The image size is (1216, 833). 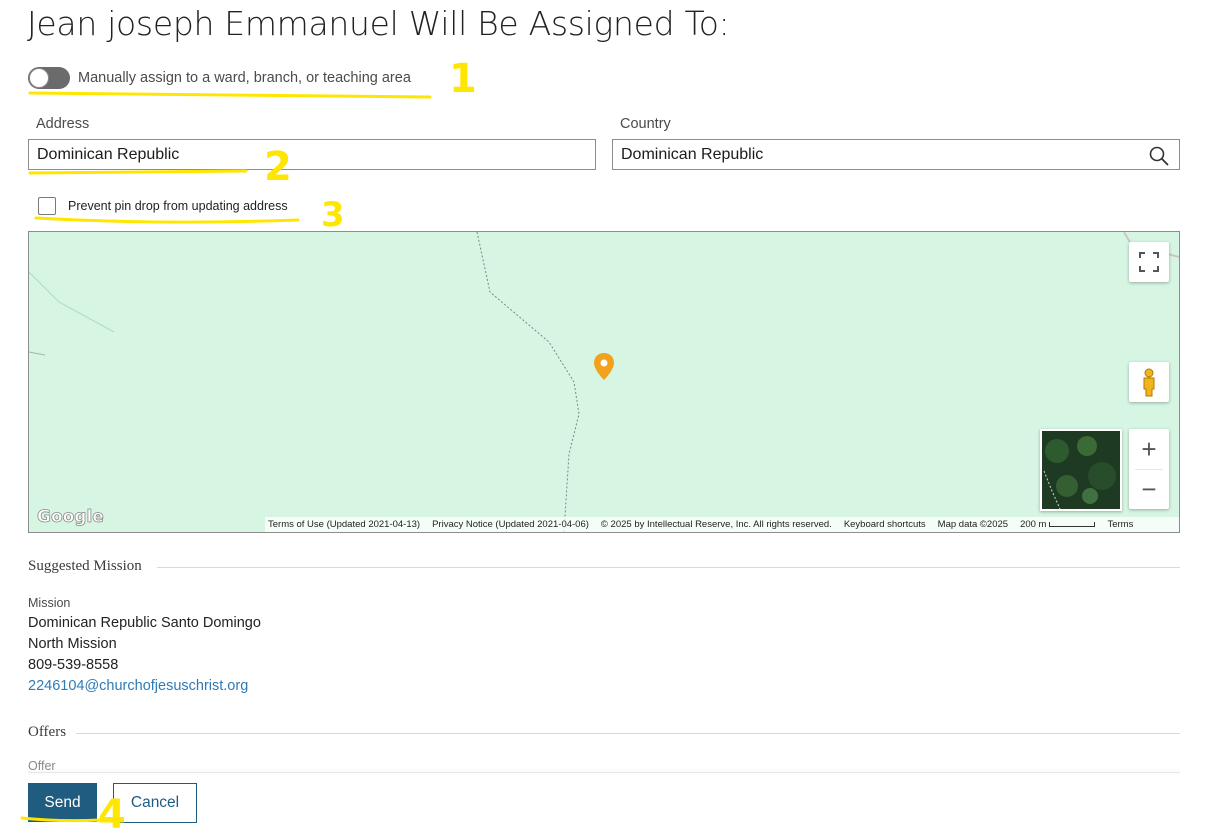 I want to click on zoom-in-button: +, so click(x=1149, y=449).